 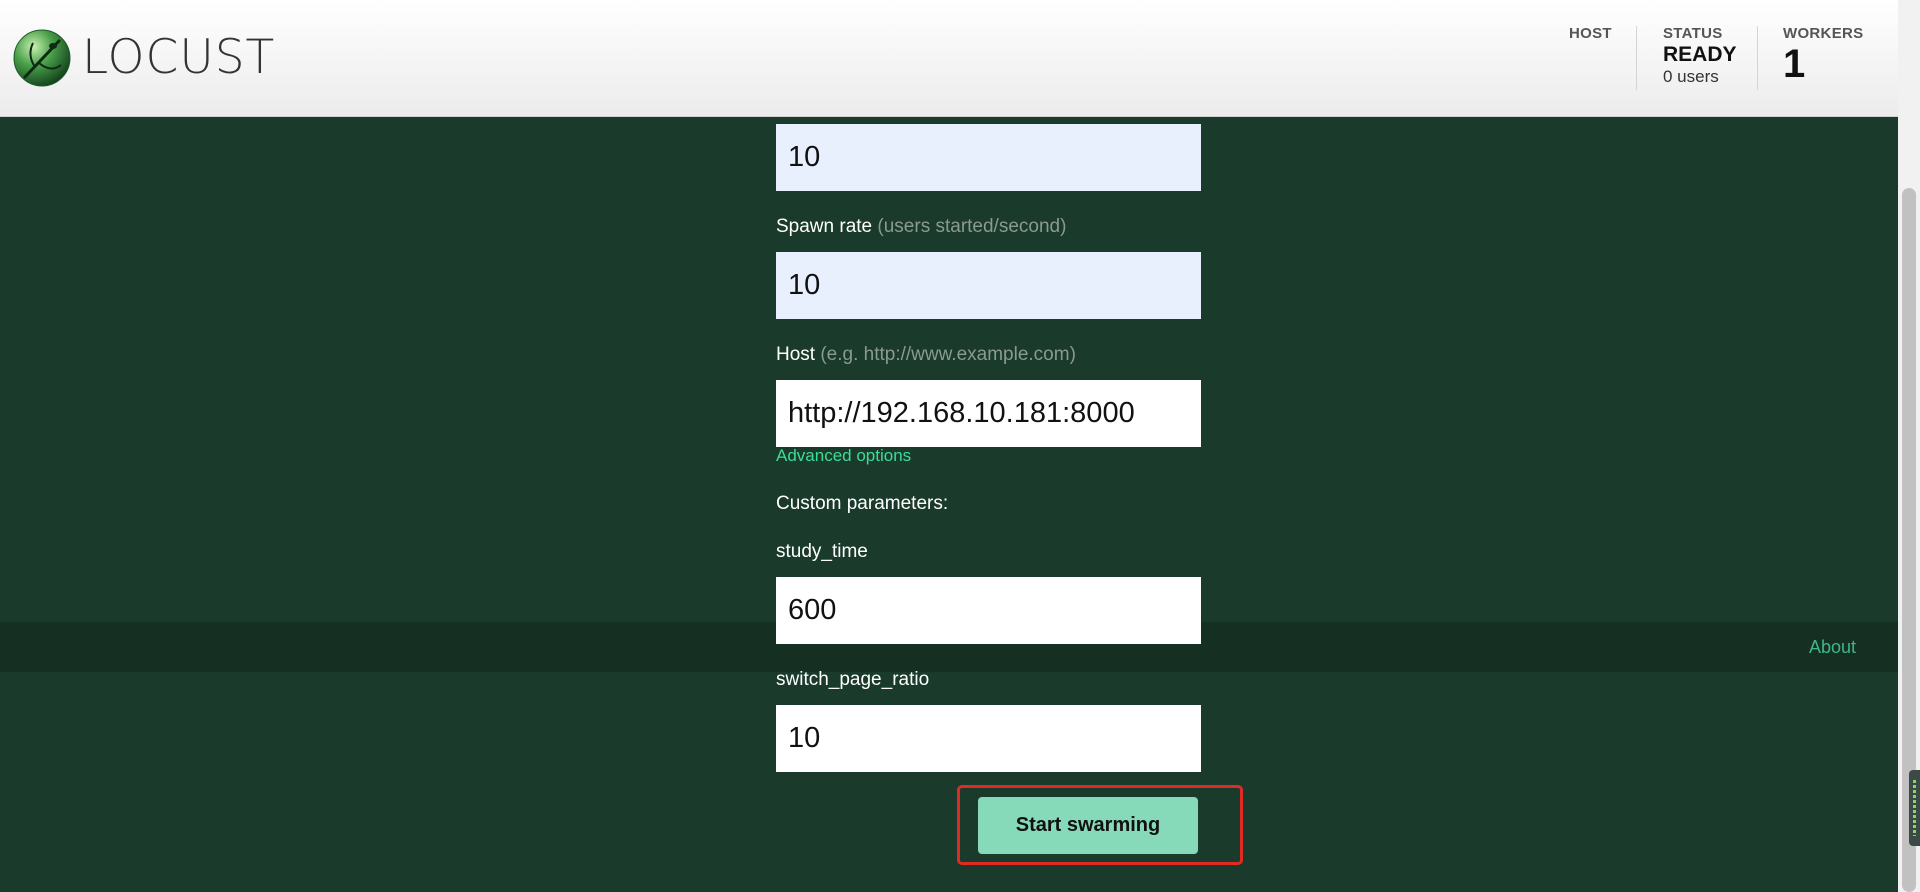 What do you see at coordinates (1100, 825) in the screenshot?
I see `highlight-annotation` at bounding box center [1100, 825].